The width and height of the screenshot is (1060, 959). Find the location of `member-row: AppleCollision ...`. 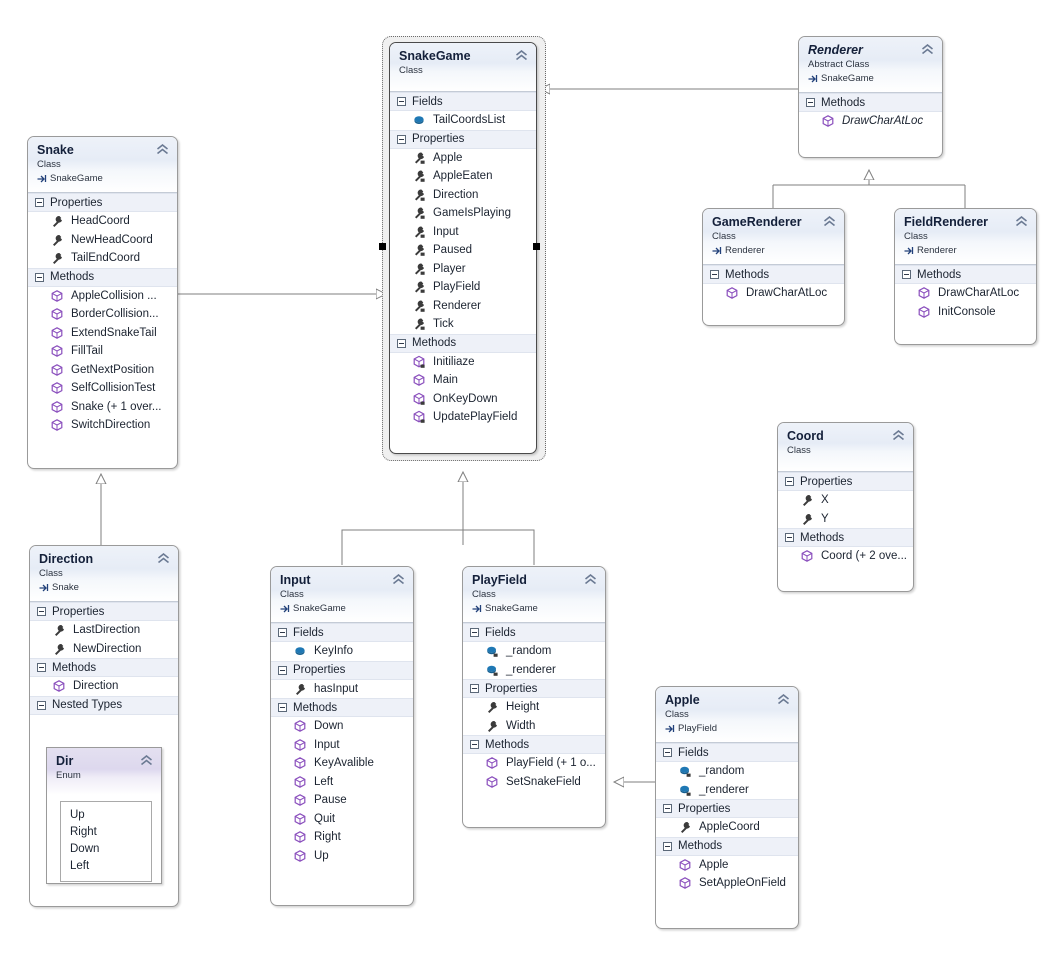

member-row: AppleCollision ... is located at coordinates (102, 295).